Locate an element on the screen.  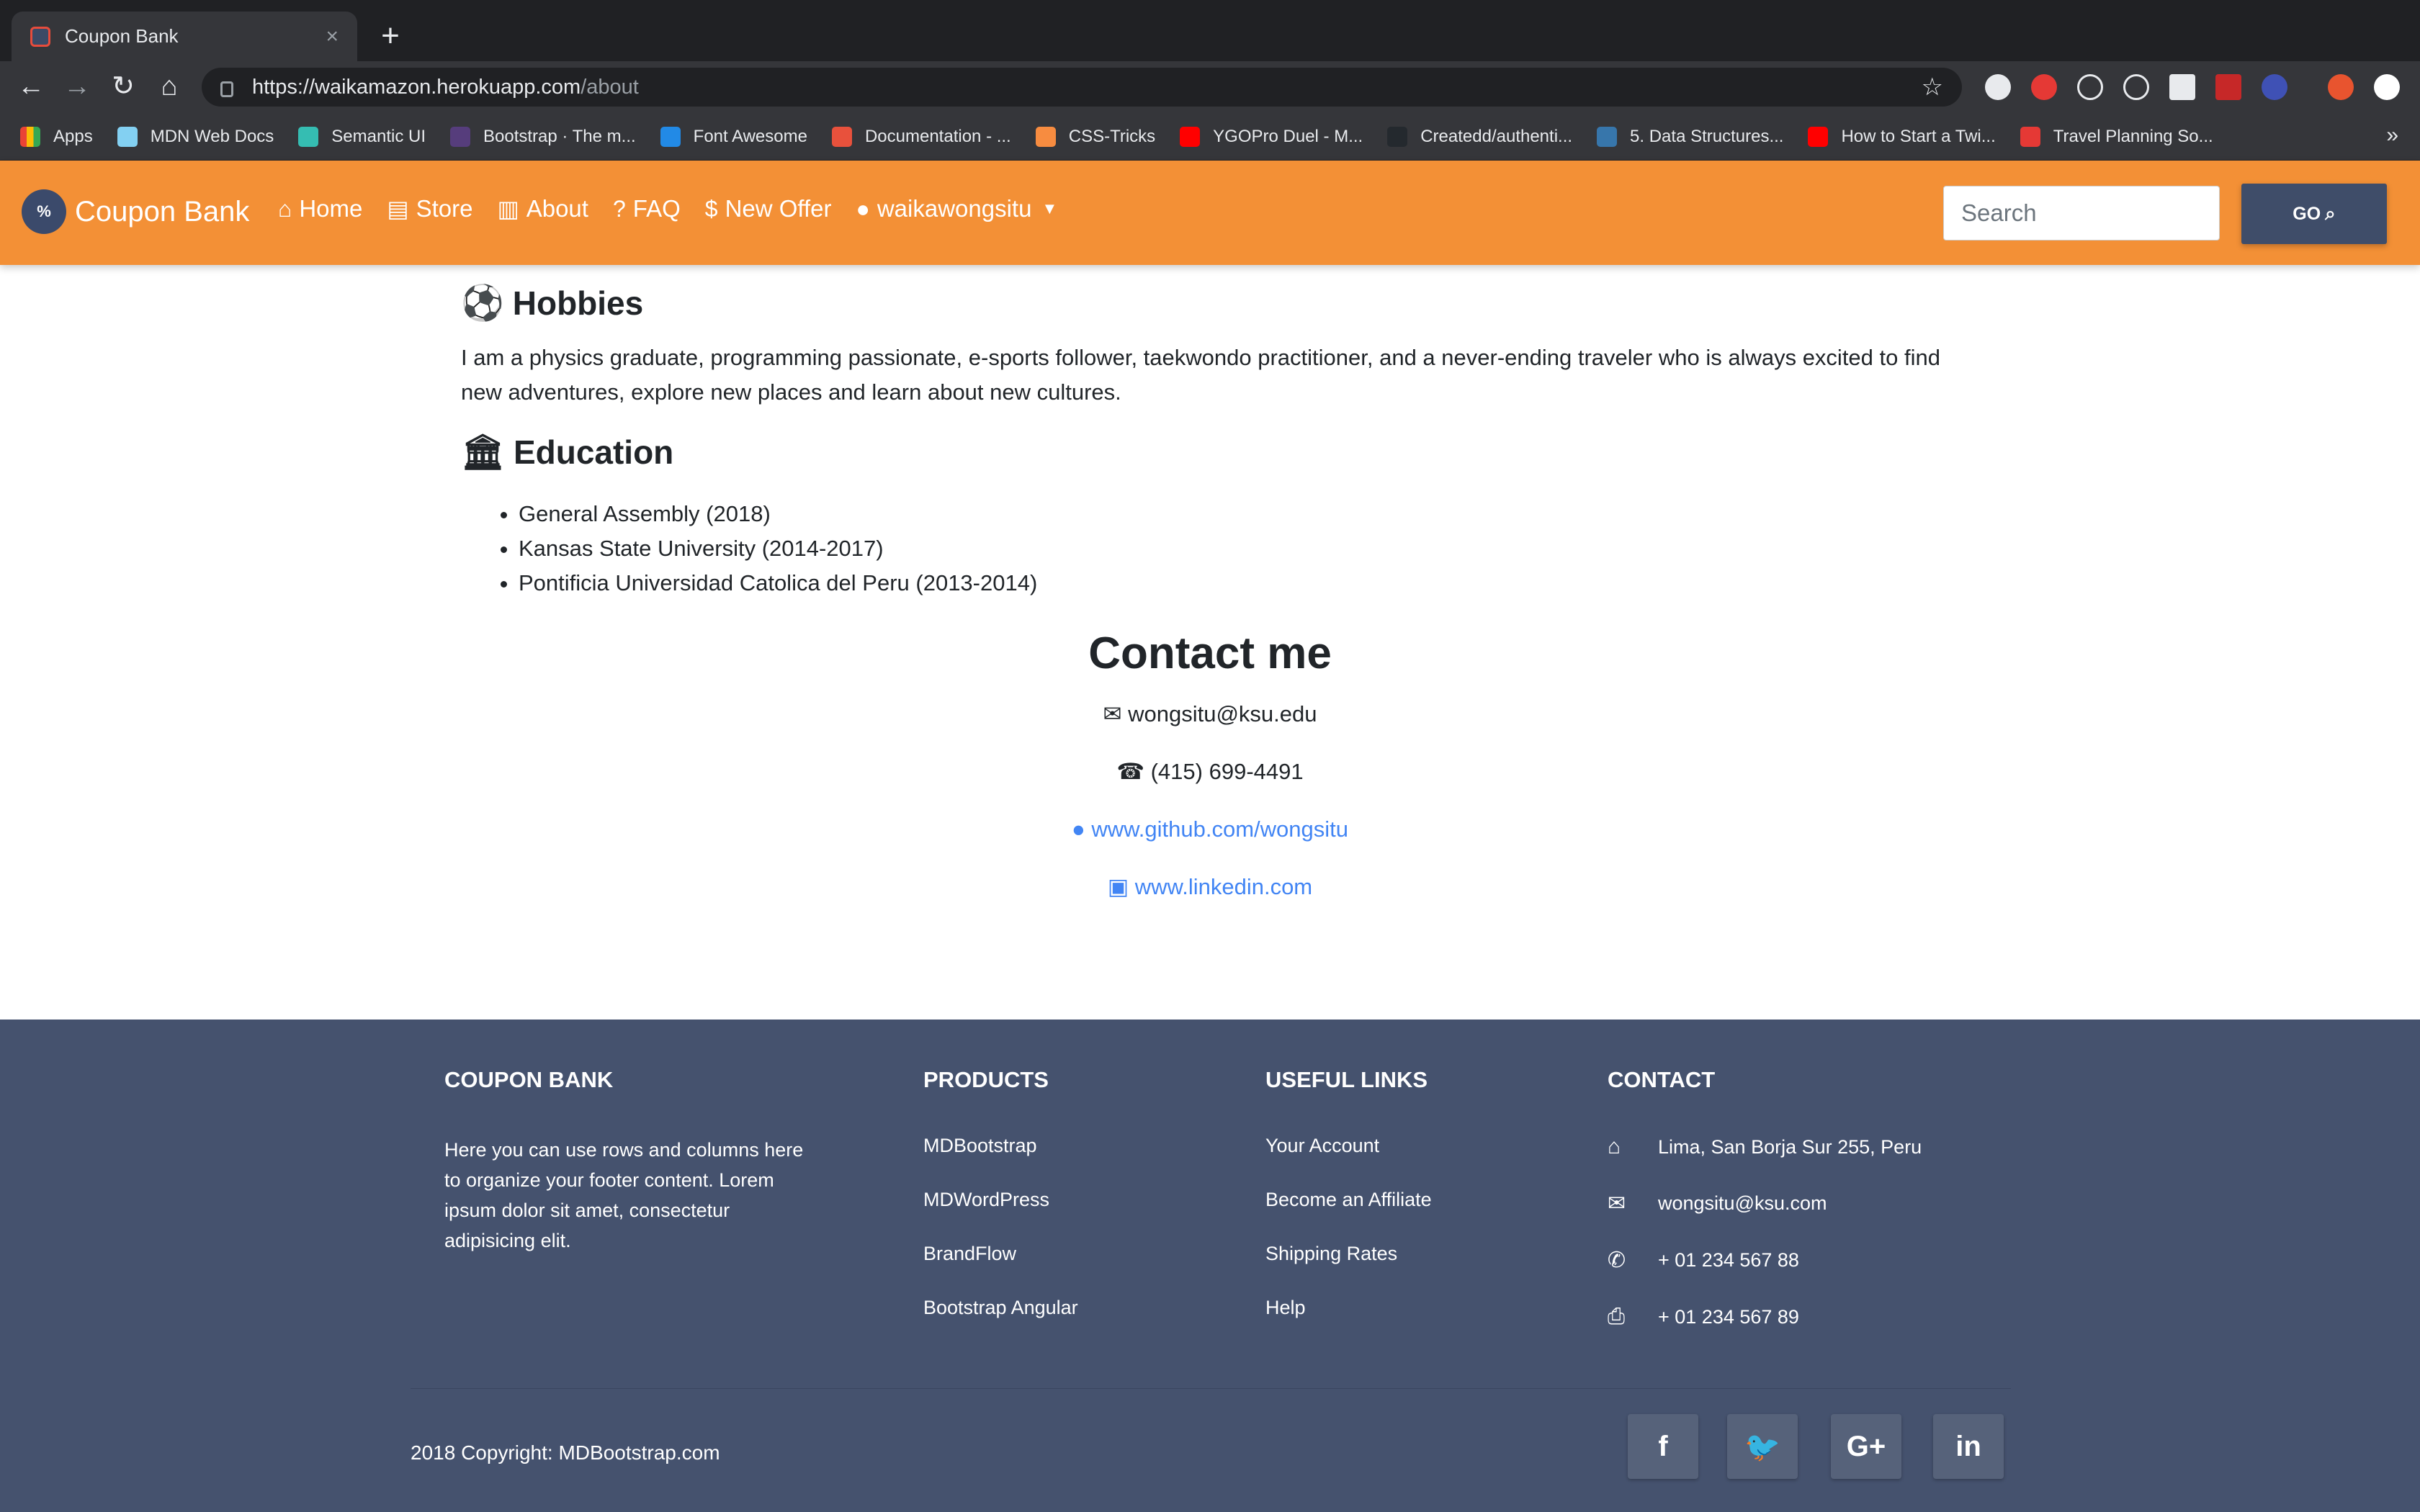
url-text: https://waikamazon.herokuapp.com/about is located at coordinates (446, 87).